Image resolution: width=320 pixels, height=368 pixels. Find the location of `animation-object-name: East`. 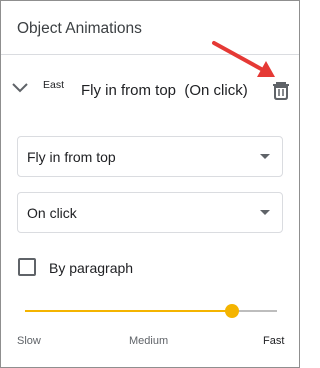

animation-object-name: East is located at coordinates (54, 85).